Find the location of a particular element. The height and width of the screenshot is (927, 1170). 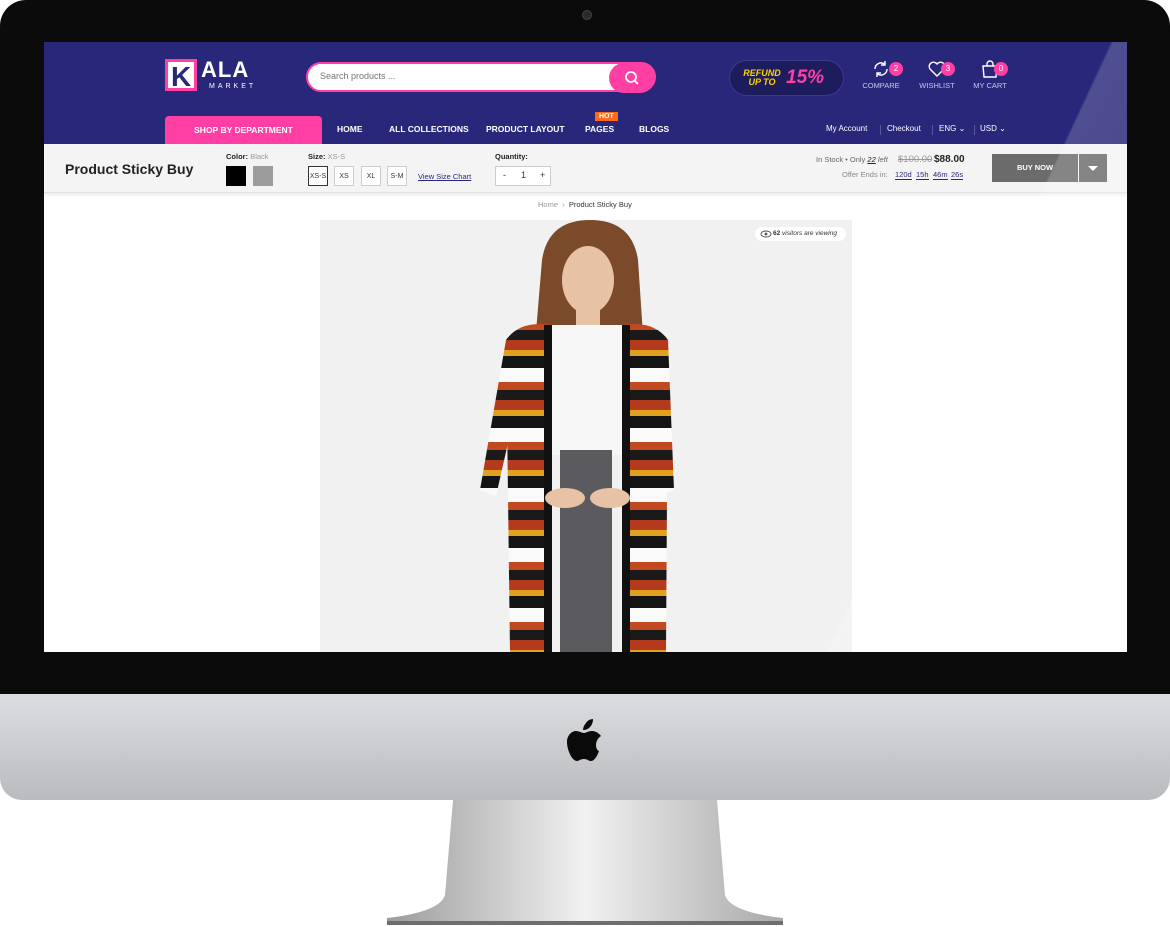

size-option-xl: XL is located at coordinates (371, 176).